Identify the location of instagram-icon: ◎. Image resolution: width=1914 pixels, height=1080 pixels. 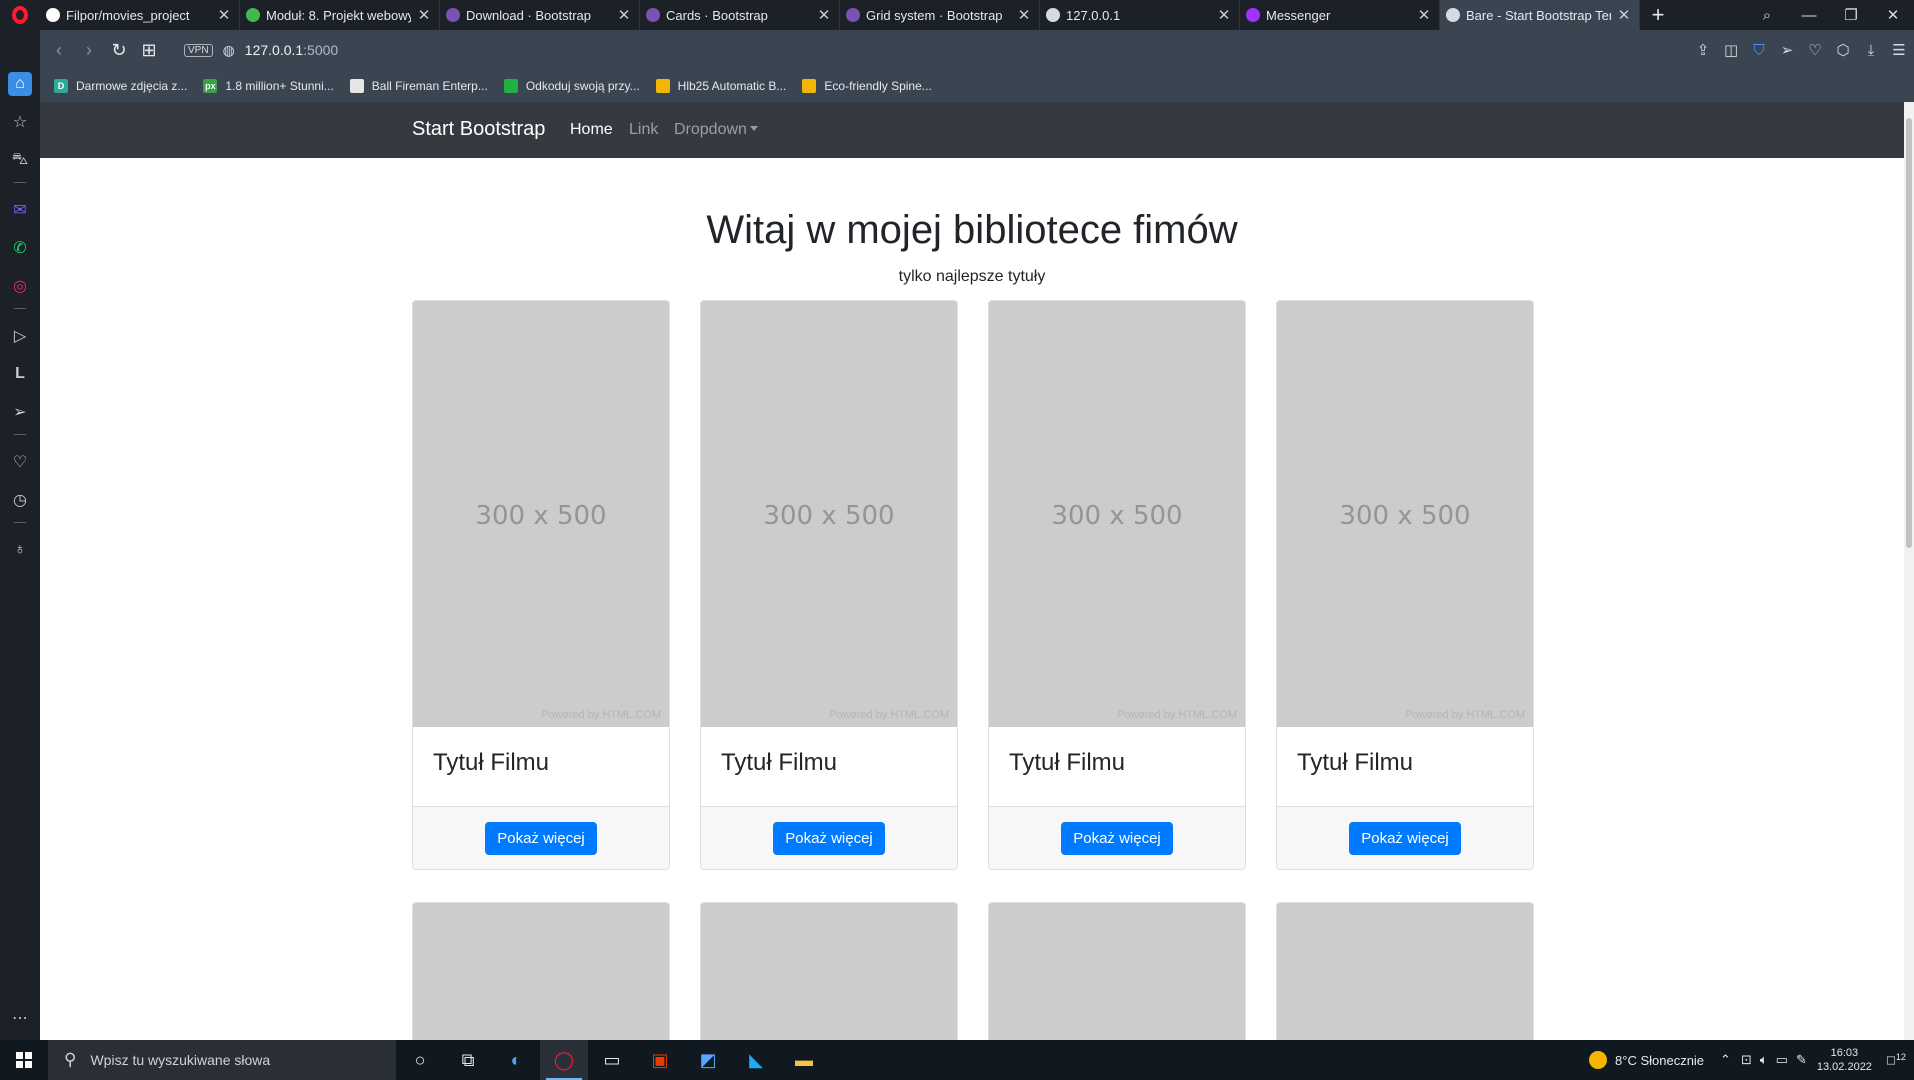
(20, 286).